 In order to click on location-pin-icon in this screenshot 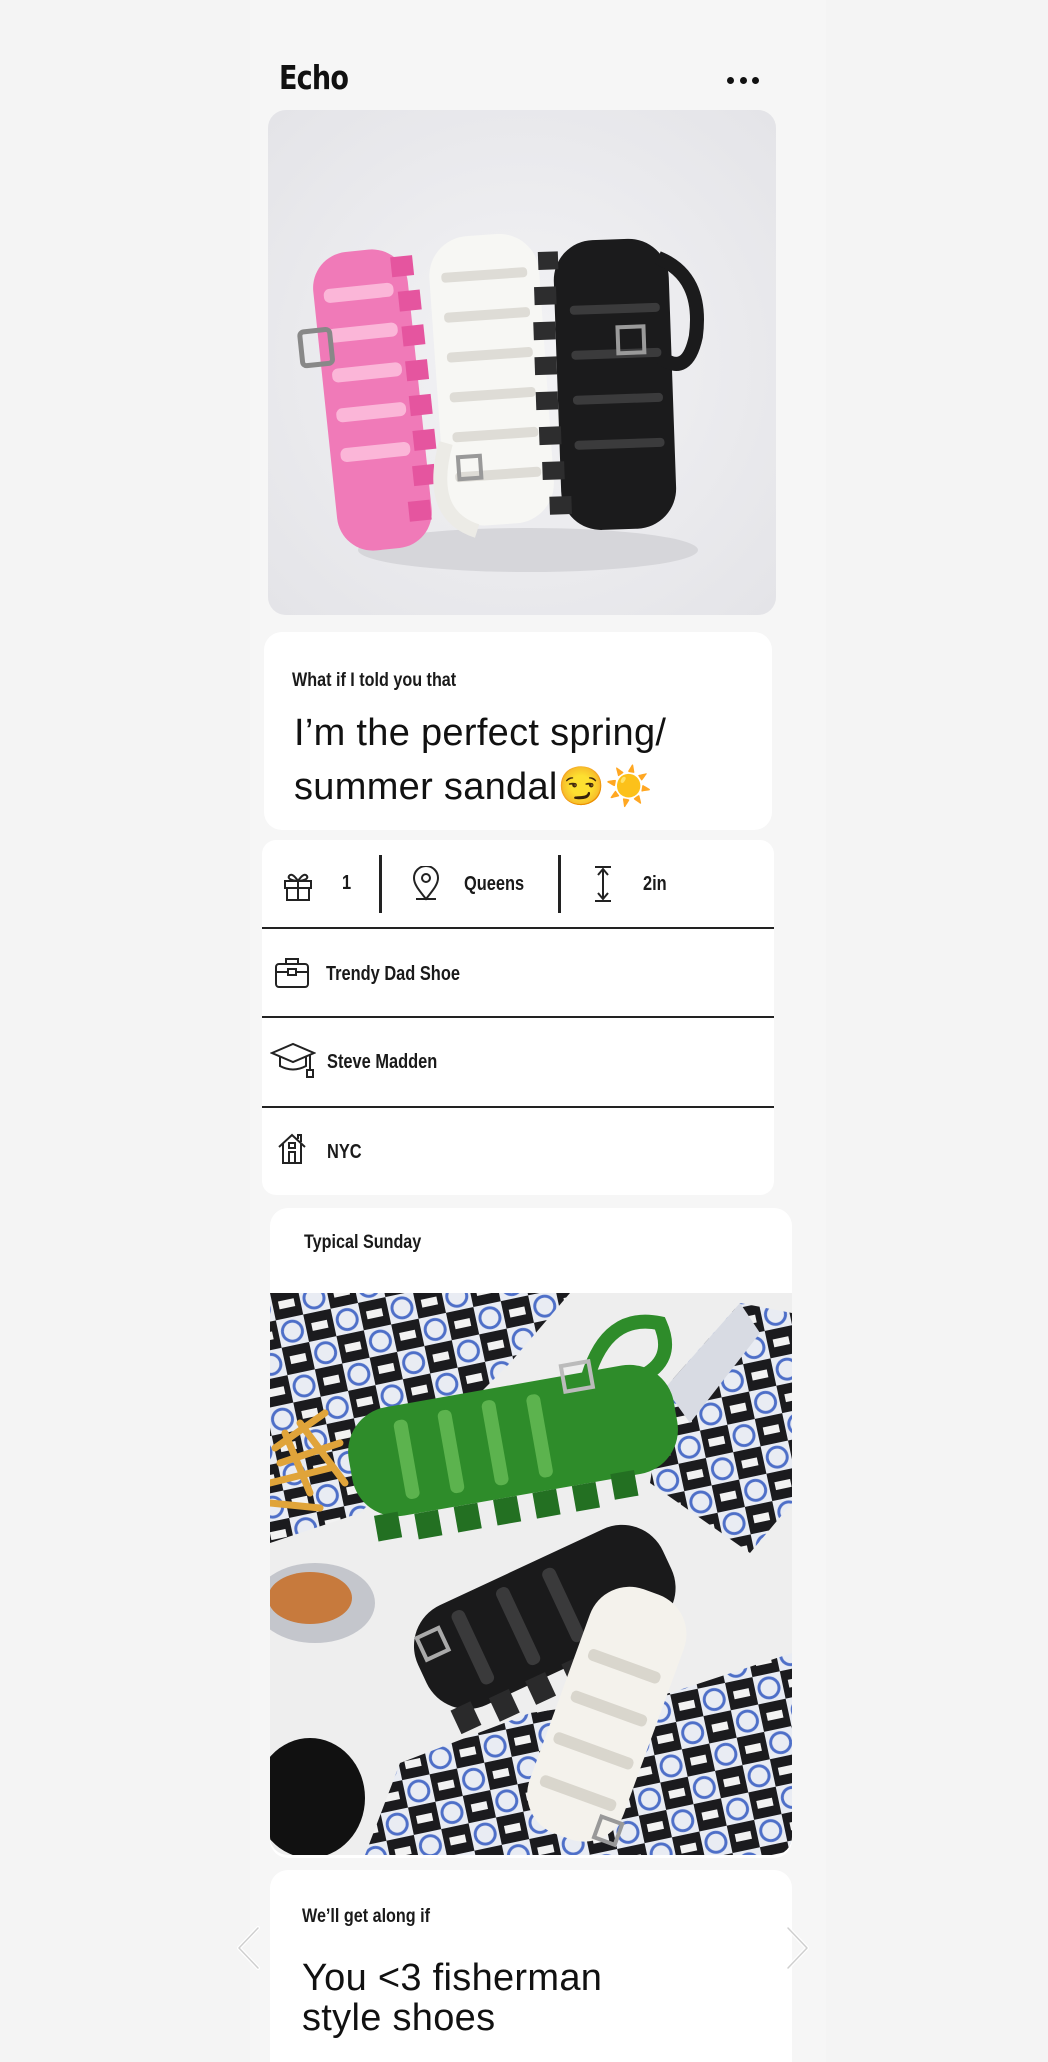, I will do `click(426, 883)`.